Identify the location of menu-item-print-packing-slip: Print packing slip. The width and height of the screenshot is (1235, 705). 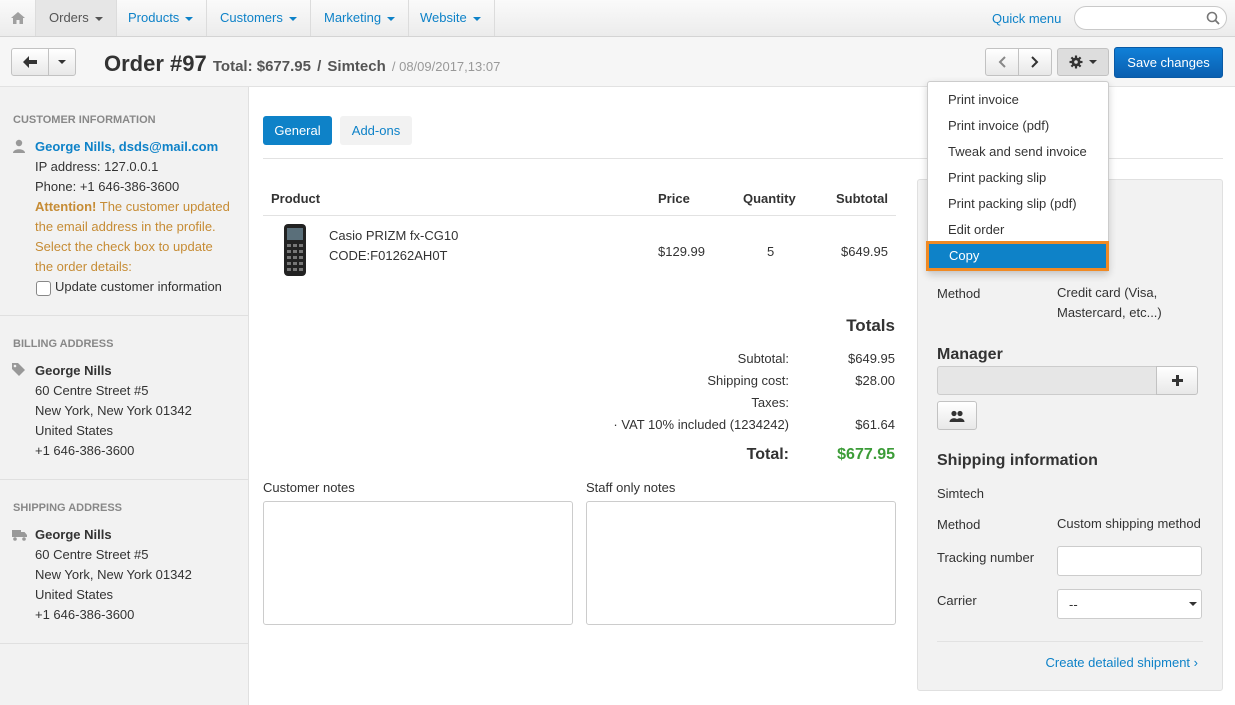
(1018, 178).